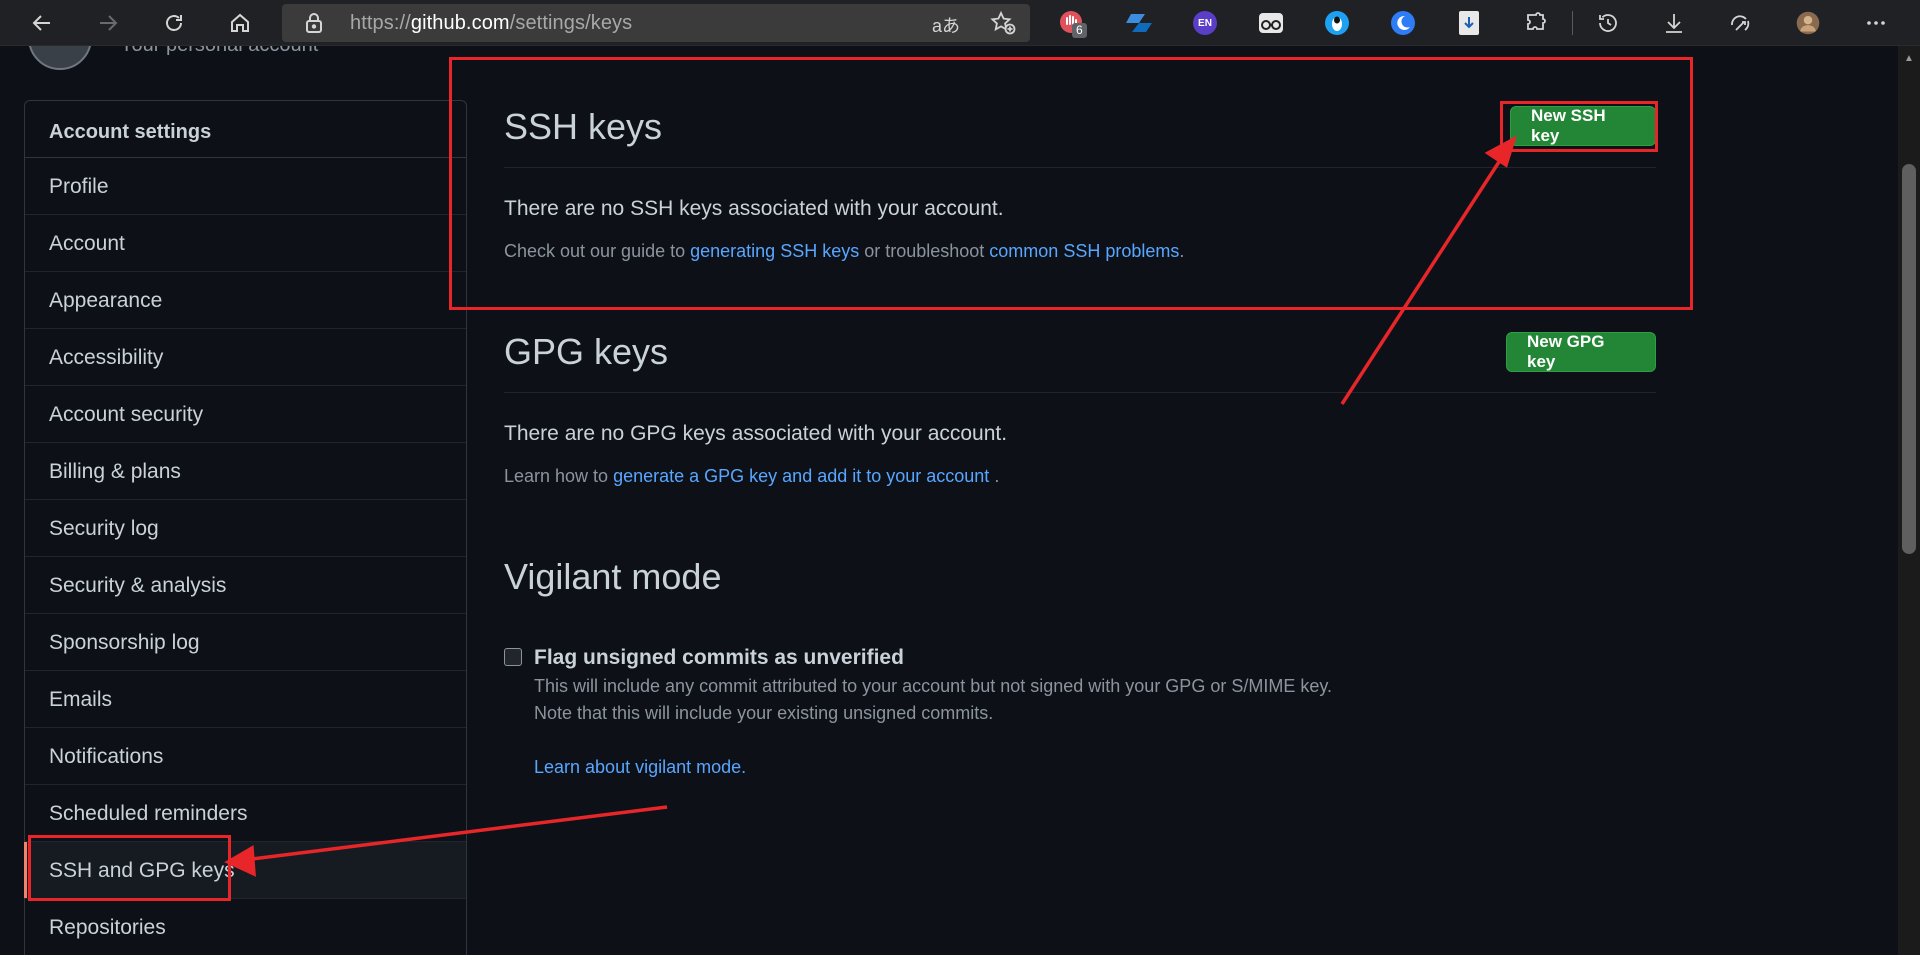  I want to click on sidebar-item-appearance: Appearance, so click(245, 300).